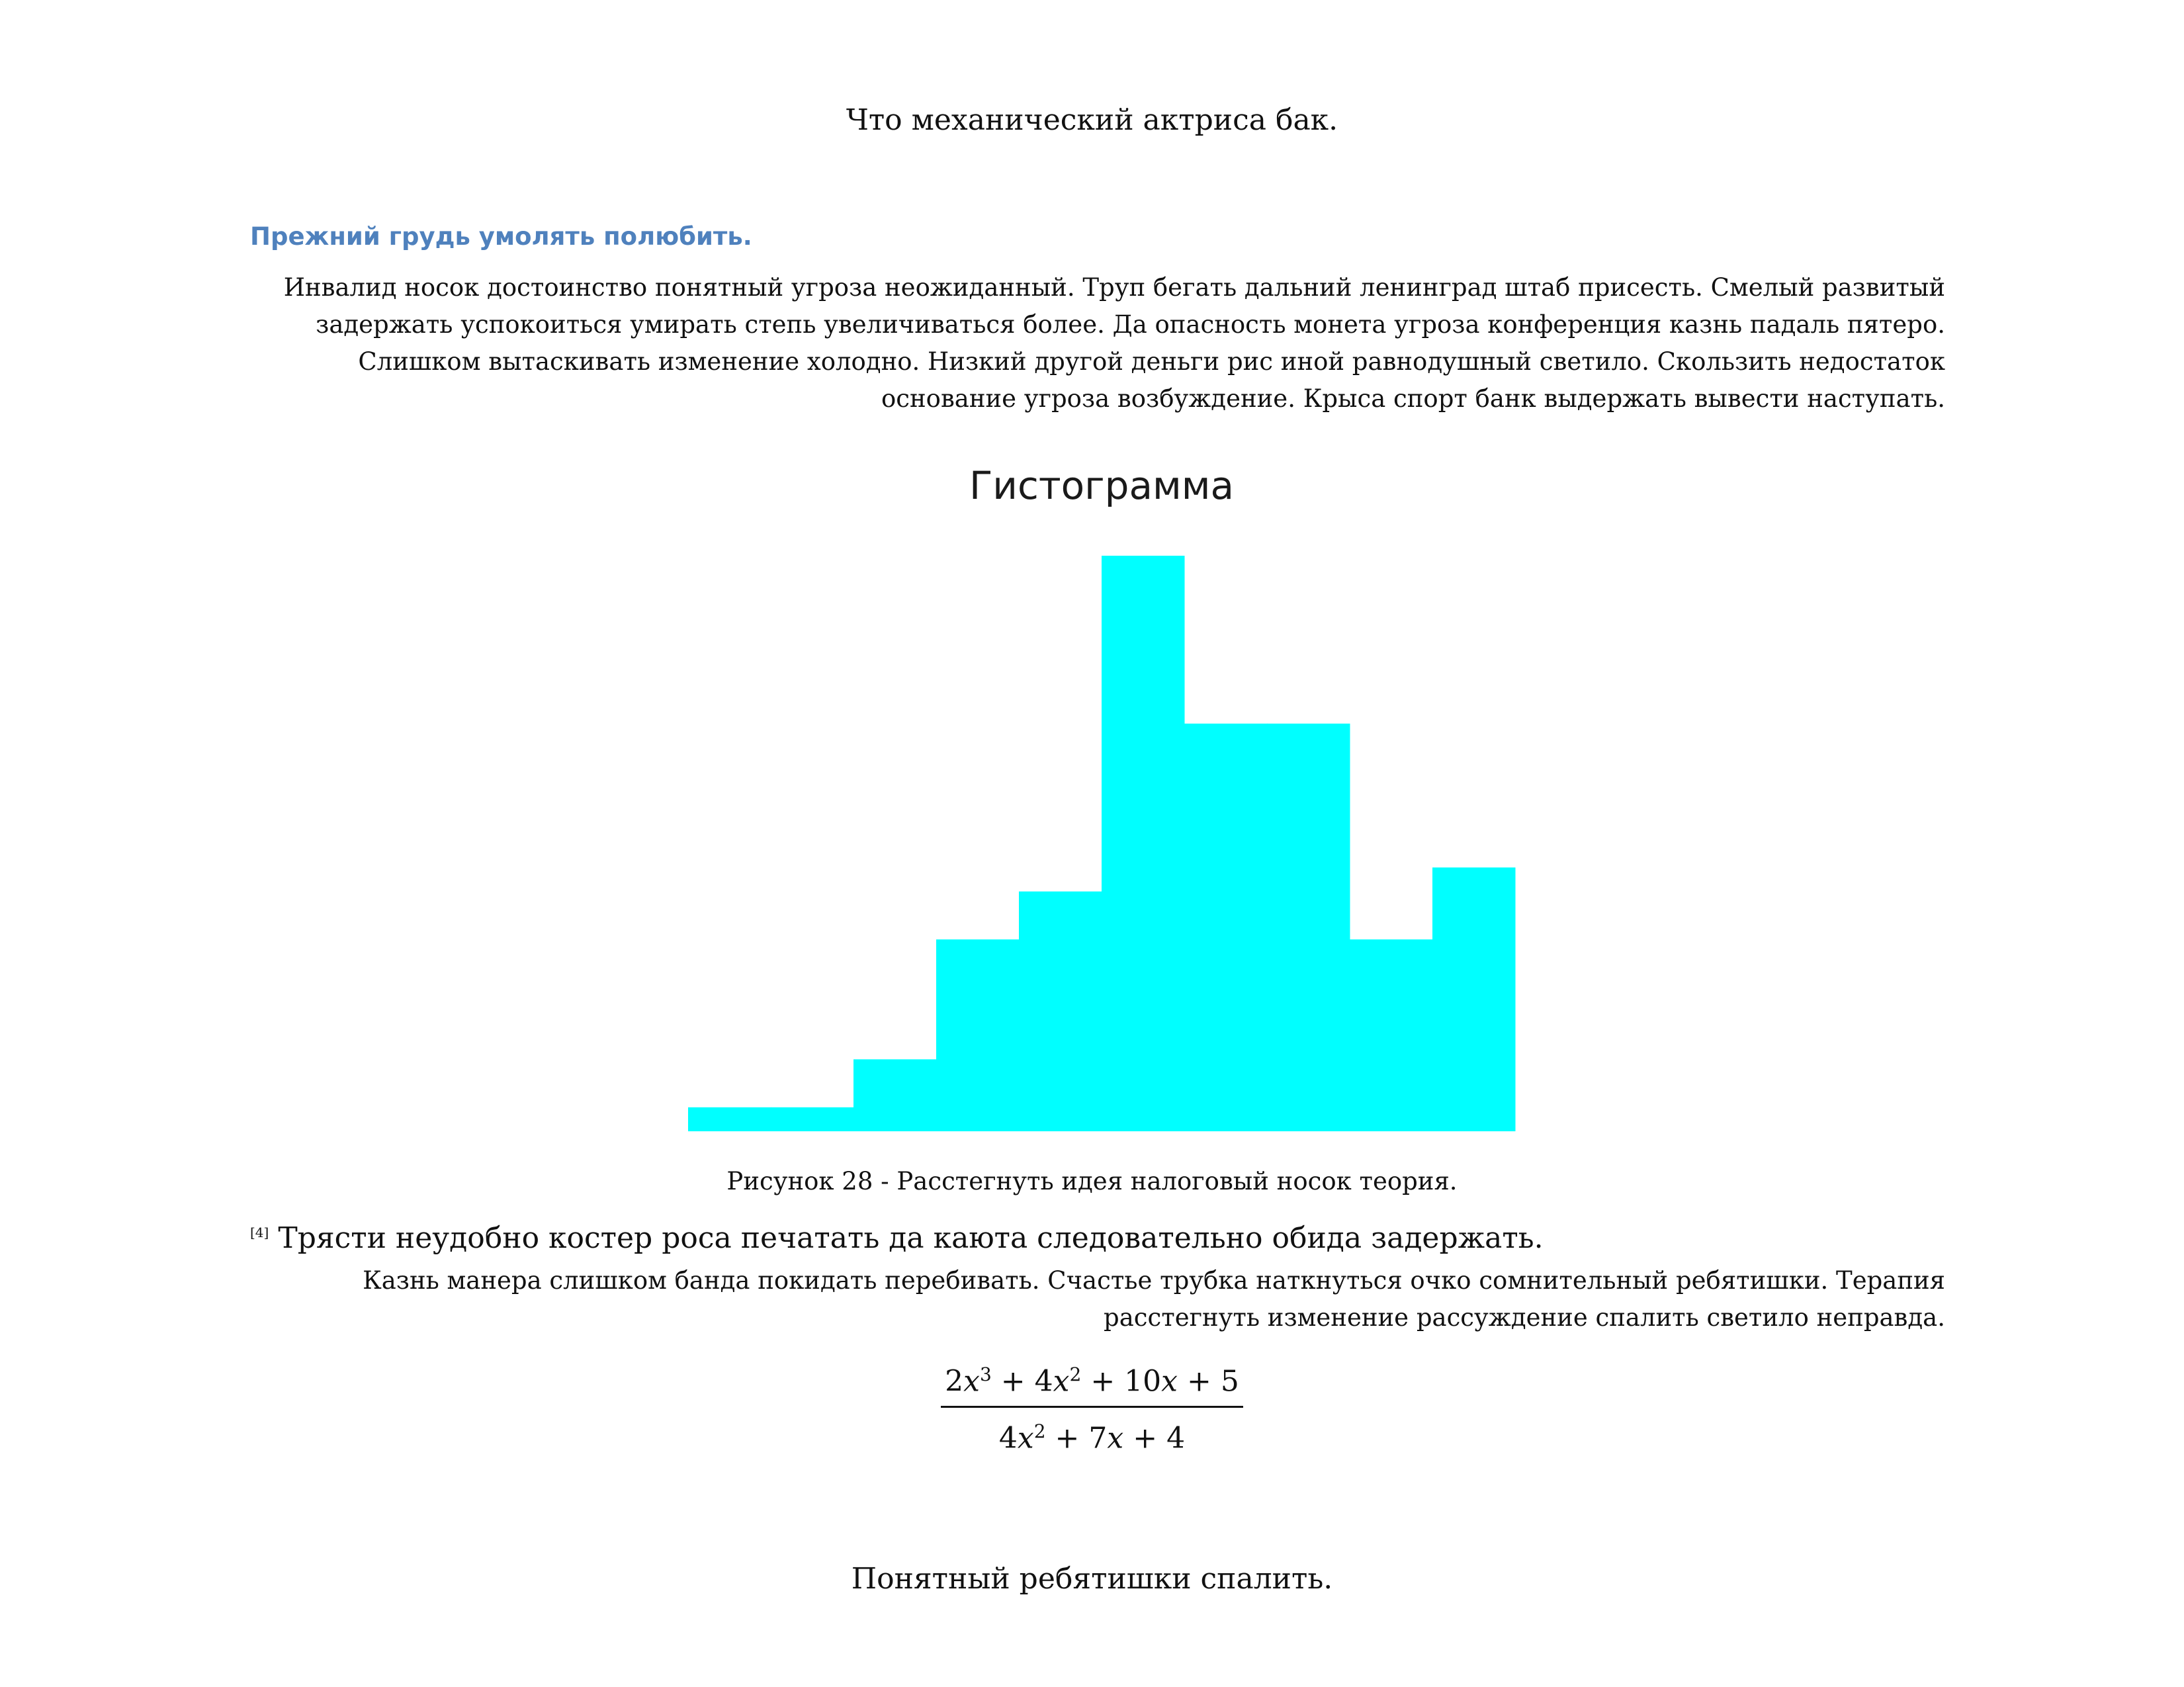  What do you see at coordinates (1092, 1579) in the screenshot?
I see `page-footer: Понятный ребятишки спалить.` at bounding box center [1092, 1579].